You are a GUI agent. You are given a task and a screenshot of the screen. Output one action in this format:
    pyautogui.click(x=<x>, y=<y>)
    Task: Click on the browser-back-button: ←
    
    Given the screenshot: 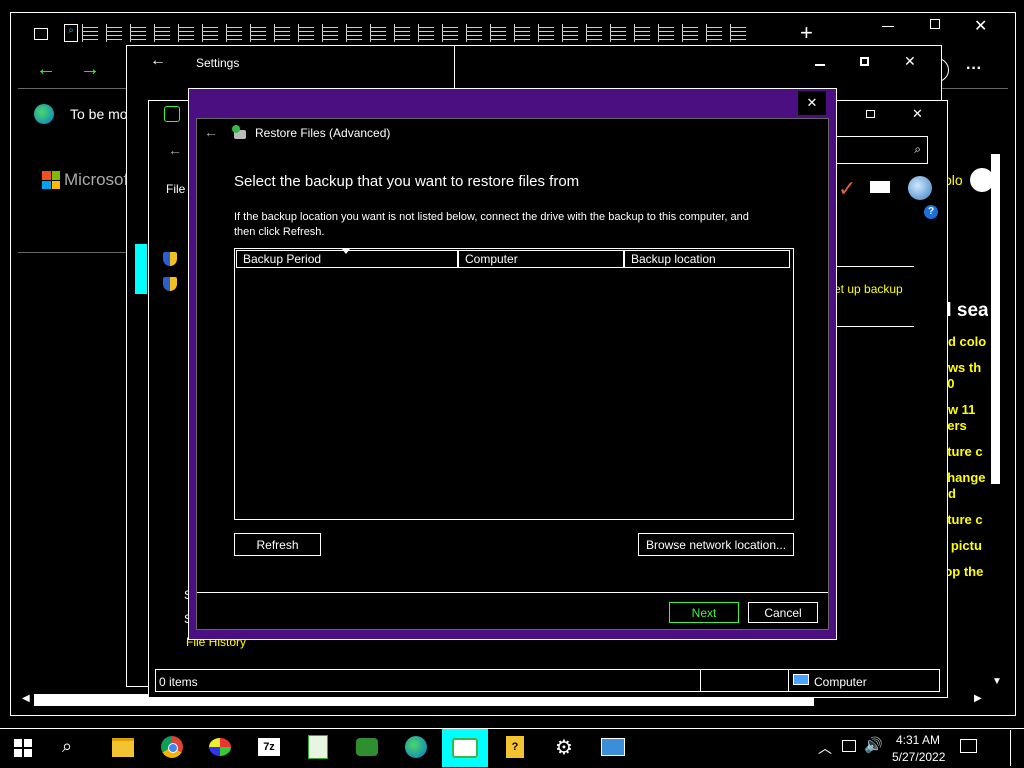 What is the action you would take?
    pyautogui.click(x=46, y=69)
    